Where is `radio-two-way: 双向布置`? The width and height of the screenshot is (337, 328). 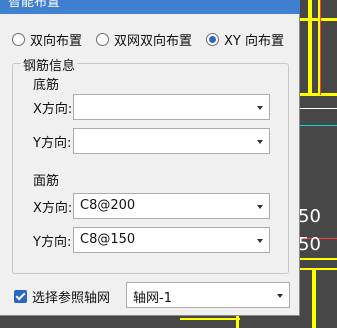
radio-two-way: 双向布置 is located at coordinates (47, 39).